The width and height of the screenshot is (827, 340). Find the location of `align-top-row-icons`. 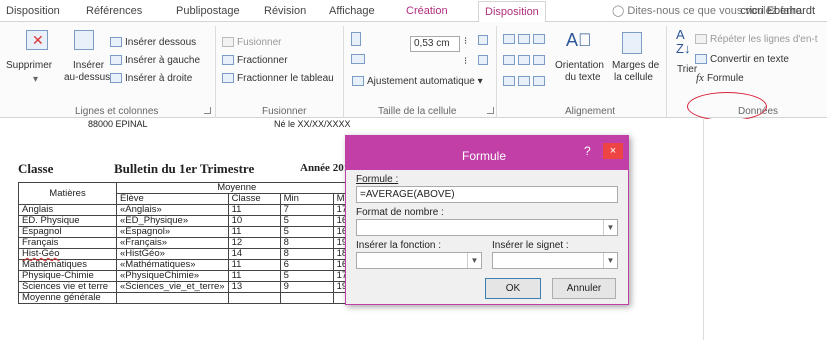

align-top-row-icons is located at coordinates (525, 40).